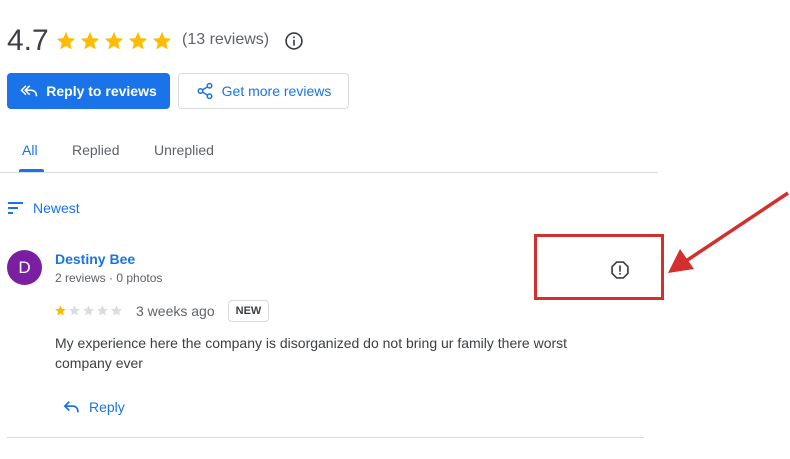 This screenshot has height=459, width=790. What do you see at coordinates (29, 91) in the screenshot?
I see `reply-all-icon` at bounding box center [29, 91].